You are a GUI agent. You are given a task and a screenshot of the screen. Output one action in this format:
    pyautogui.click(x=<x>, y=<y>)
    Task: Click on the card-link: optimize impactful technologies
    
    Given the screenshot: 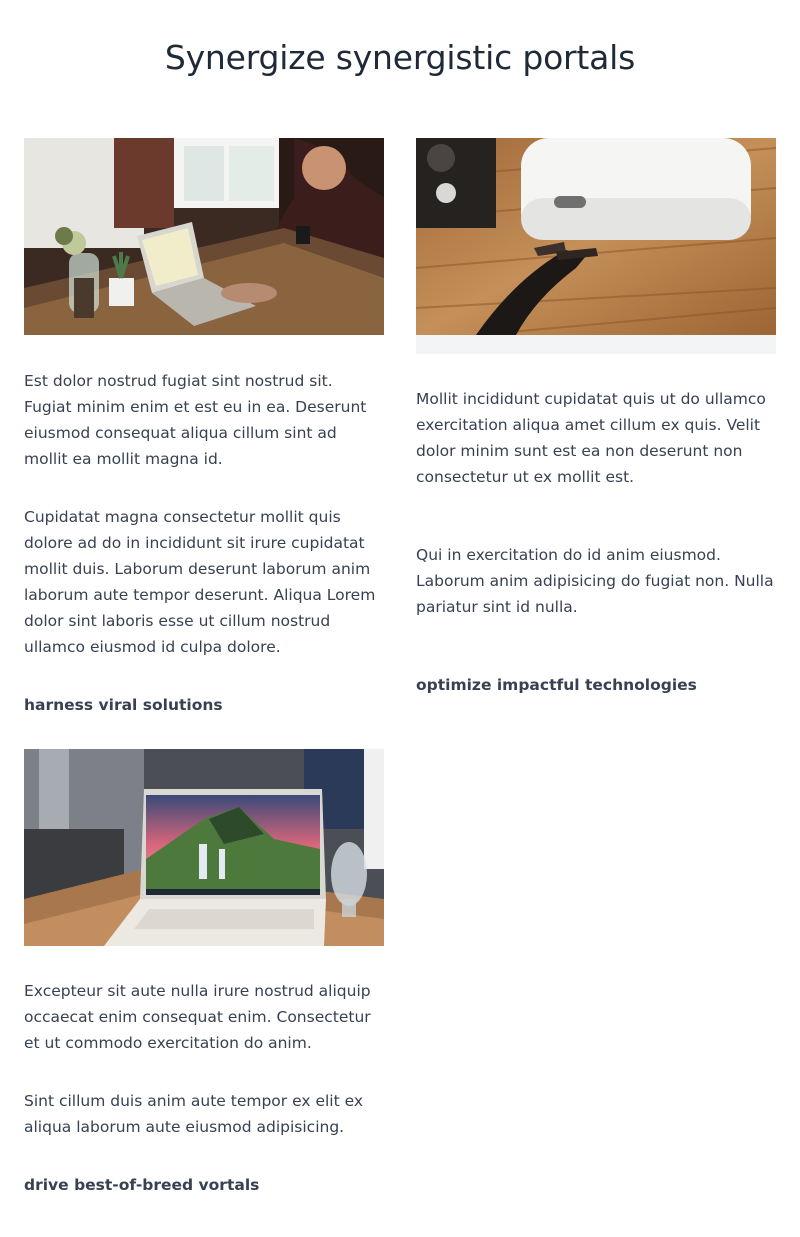 What is the action you would take?
    pyautogui.click(x=596, y=685)
    